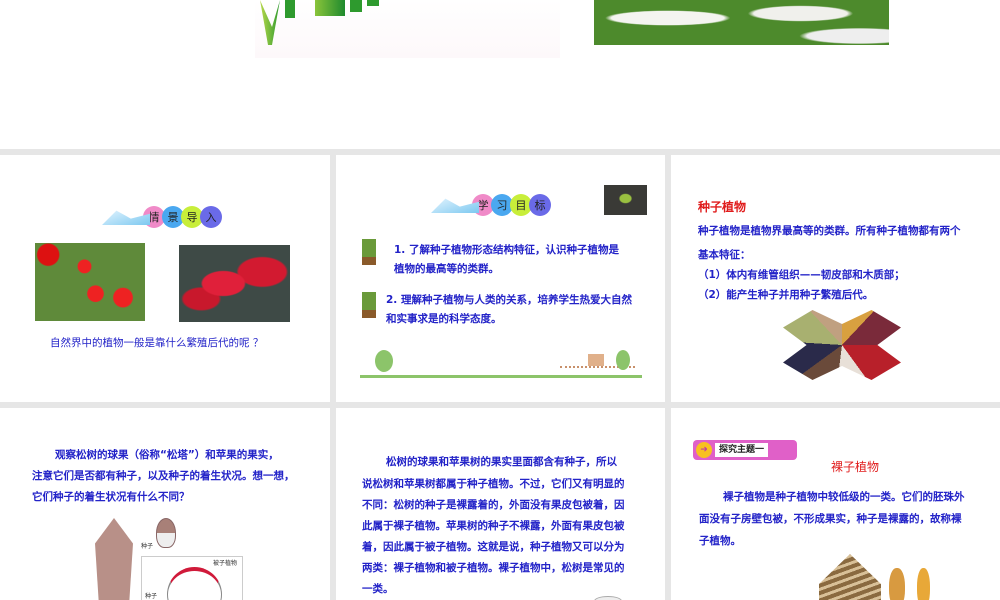  What do you see at coordinates (491, 205) in the screenshot?
I see `section-banner: 学 习 目 标` at bounding box center [491, 205].